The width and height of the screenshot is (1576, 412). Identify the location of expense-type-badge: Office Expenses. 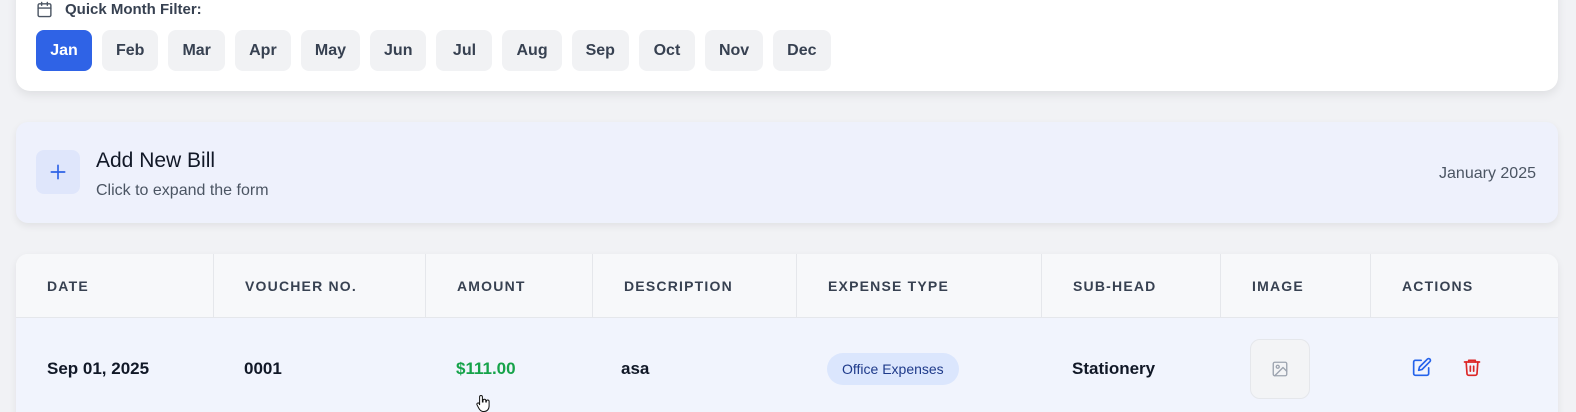
(893, 369).